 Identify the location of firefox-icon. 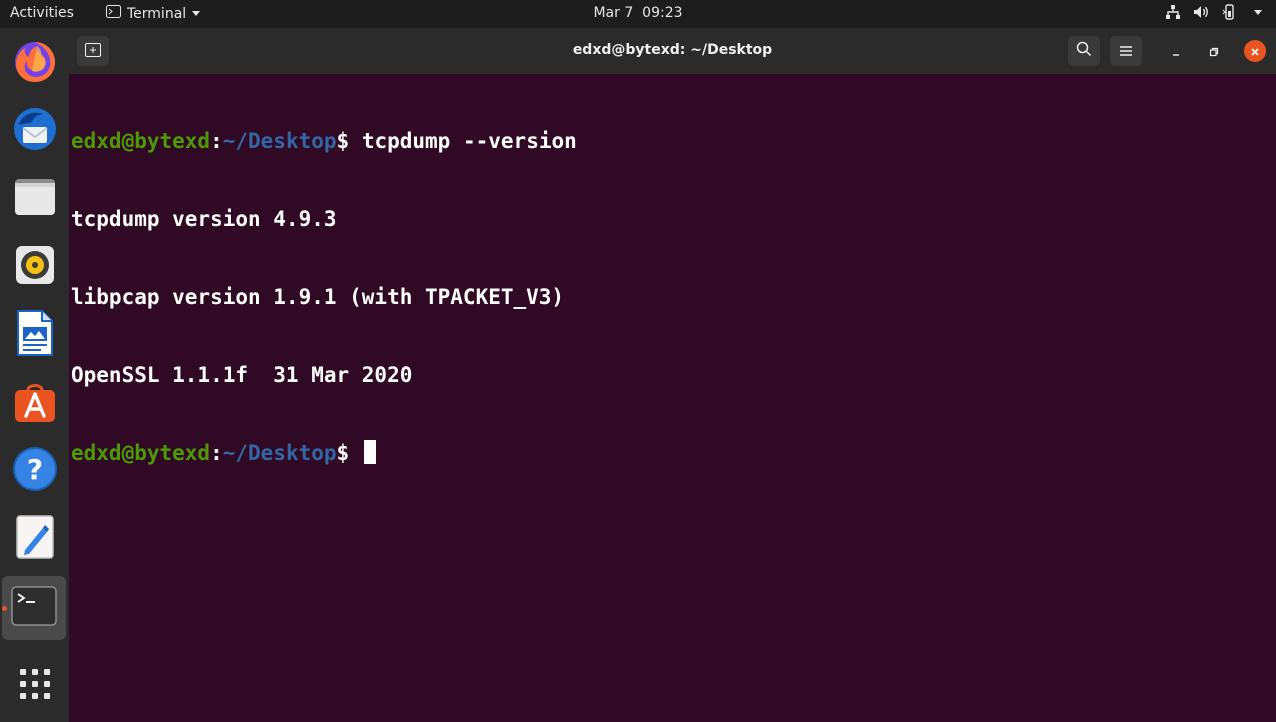
(35, 63).